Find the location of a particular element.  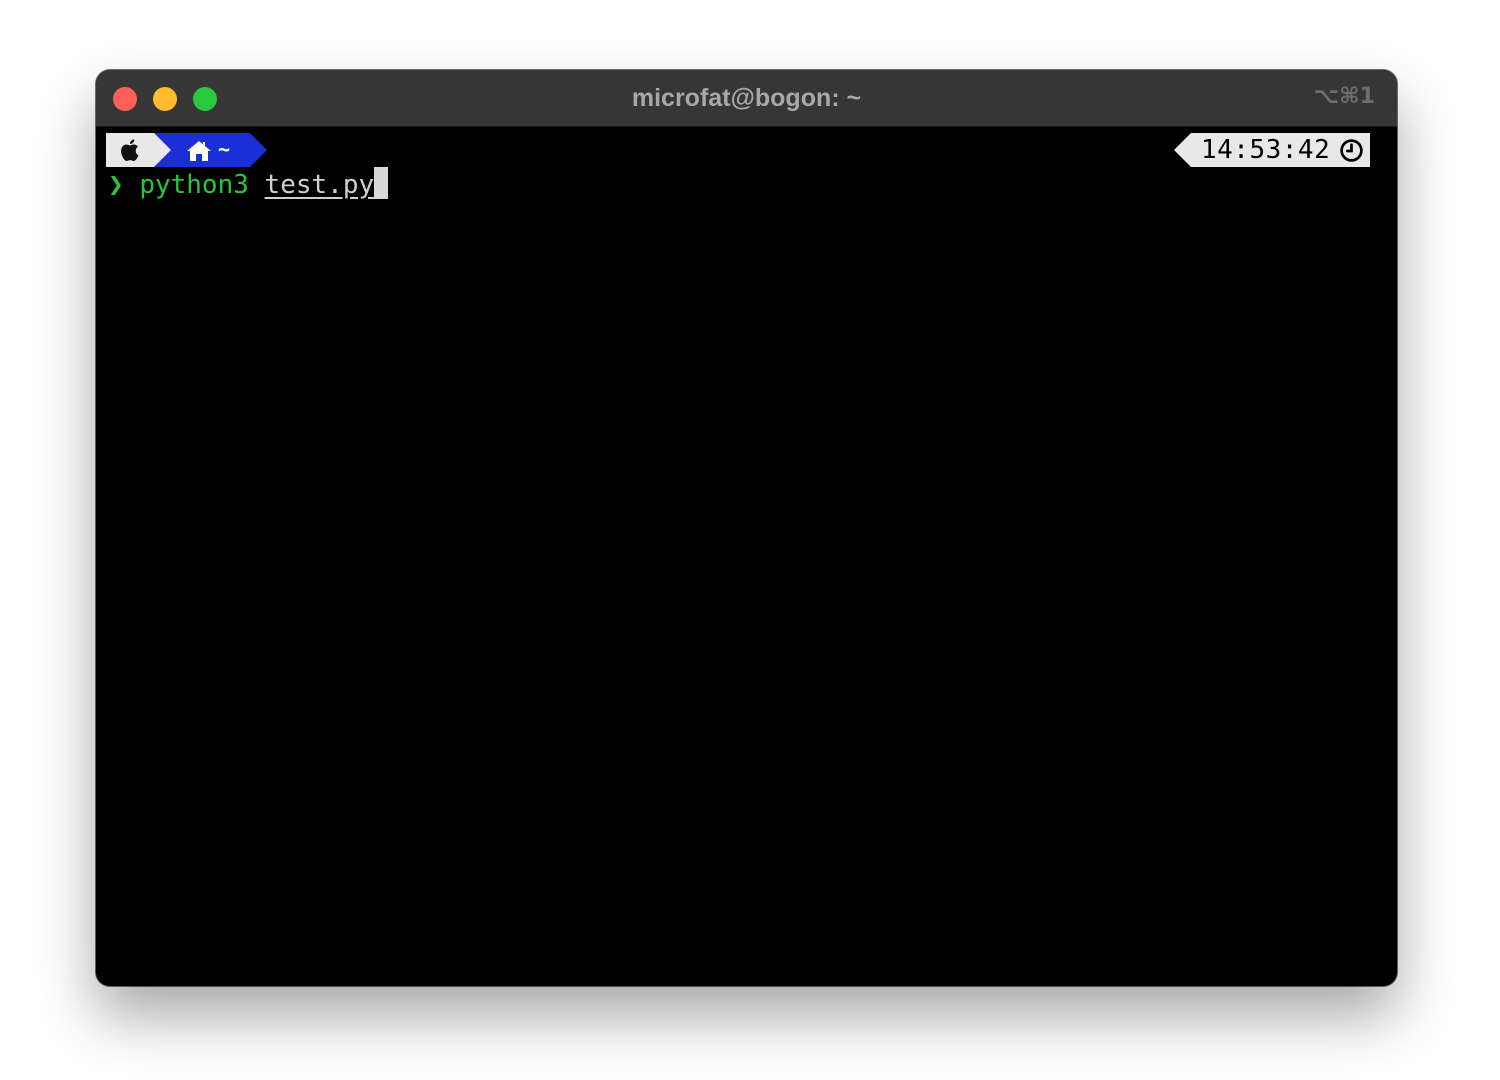

apple-icon is located at coordinates (130, 150).